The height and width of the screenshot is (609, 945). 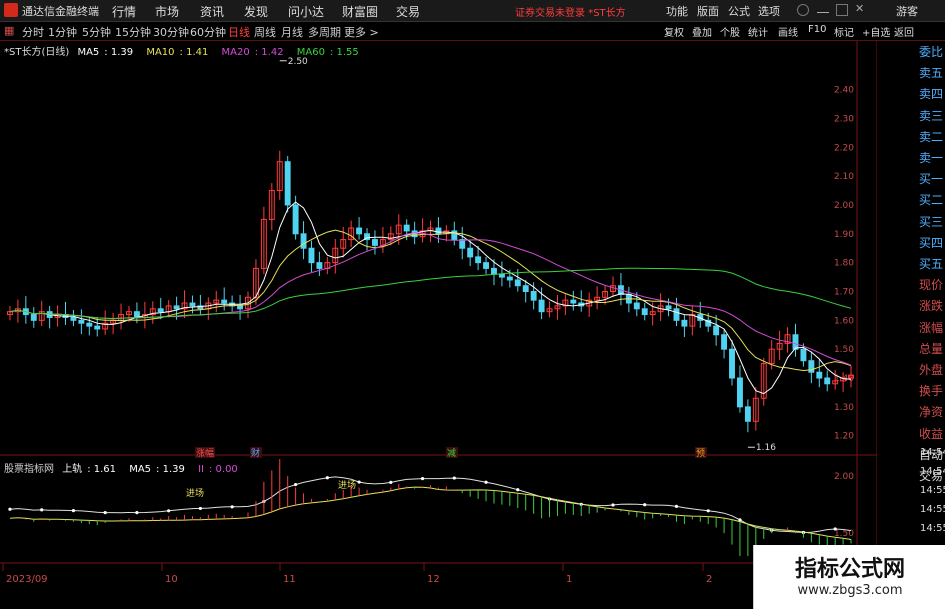 What do you see at coordinates (347, 485) in the screenshot?
I see `entry-label: 进场` at bounding box center [347, 485].